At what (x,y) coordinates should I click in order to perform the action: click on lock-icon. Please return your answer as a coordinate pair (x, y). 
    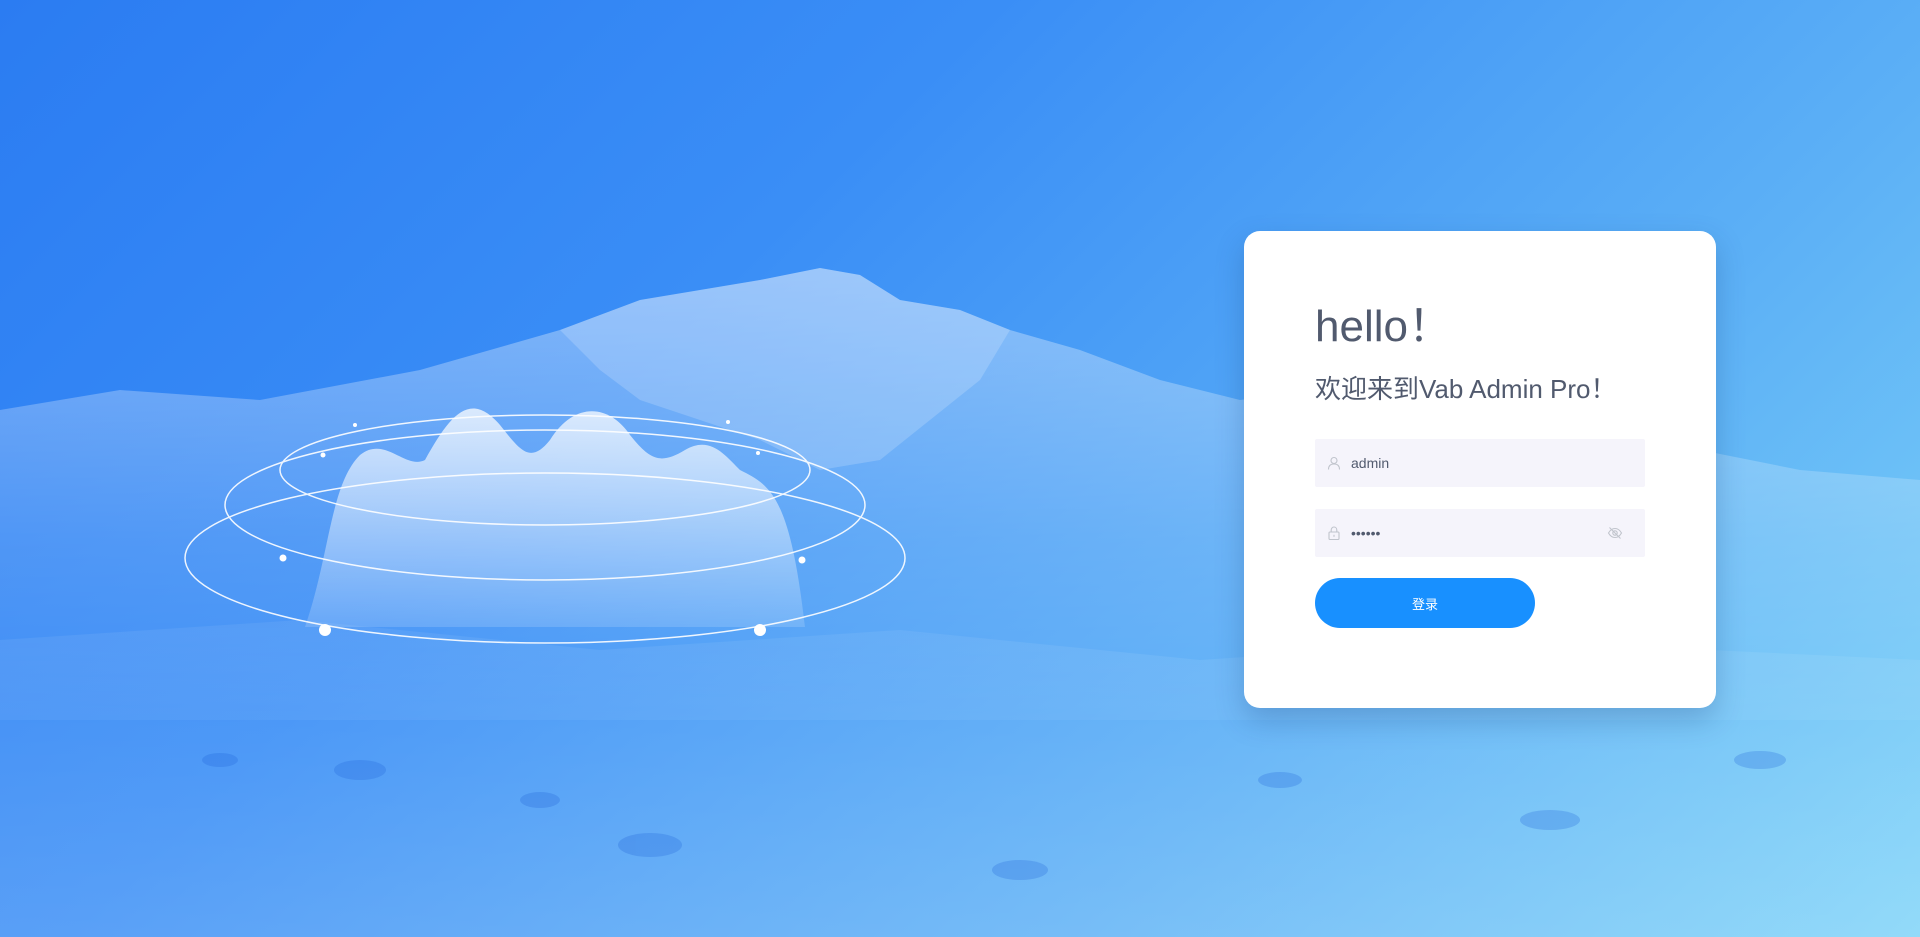
    Looking at the image, I should click on (1334, 533).